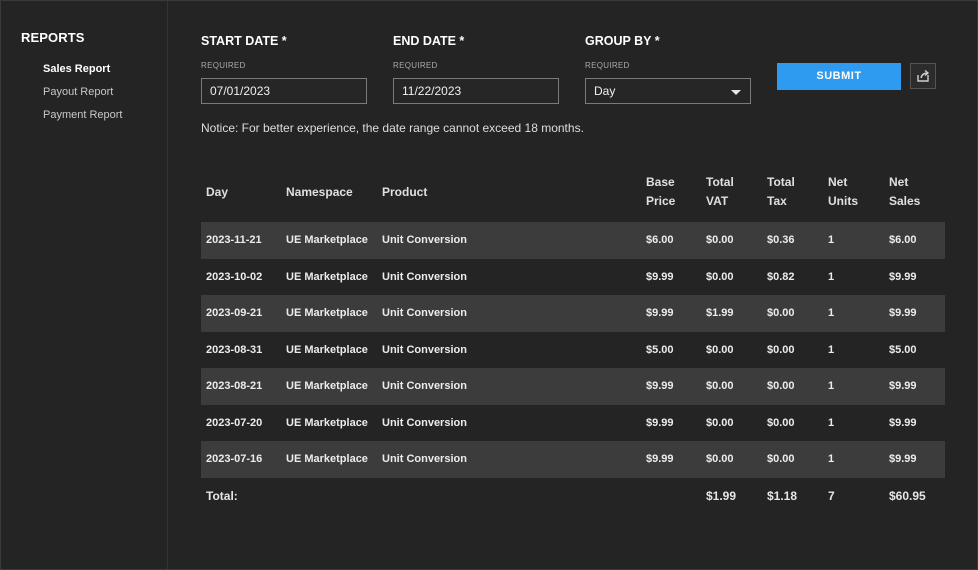  I want to click on table-total-row: Total: $1.99 $1.18 7 $60.95, so click(573, 496).